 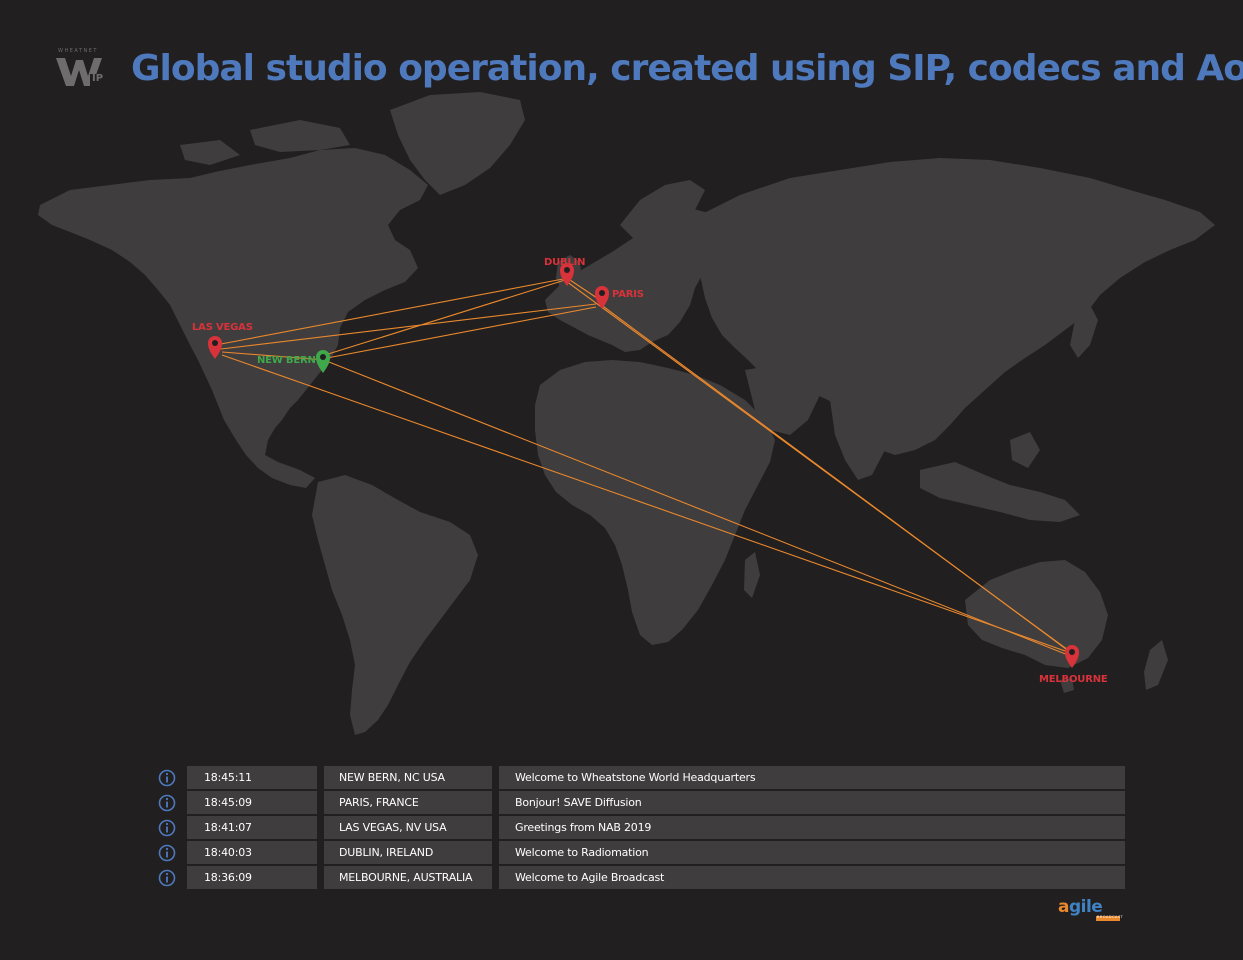 I want to click on log-location: NEW BERN, NC USA, so click(x=408, y=777).